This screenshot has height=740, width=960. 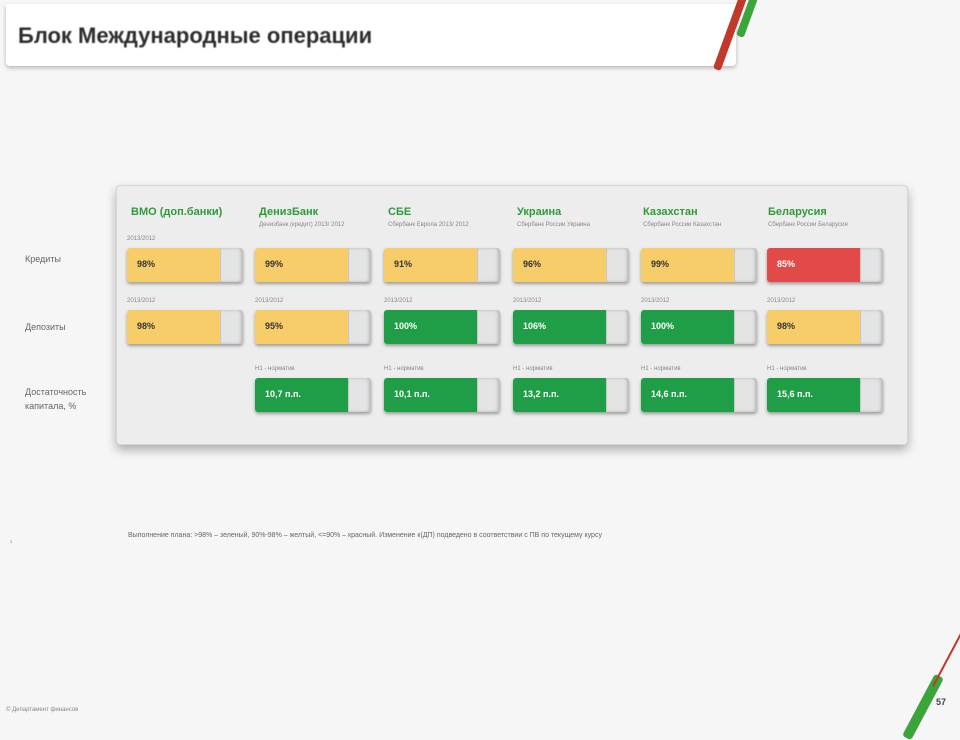 I want to click on kpi-bar: 10,7 п.п., so click(x=313, y=395).